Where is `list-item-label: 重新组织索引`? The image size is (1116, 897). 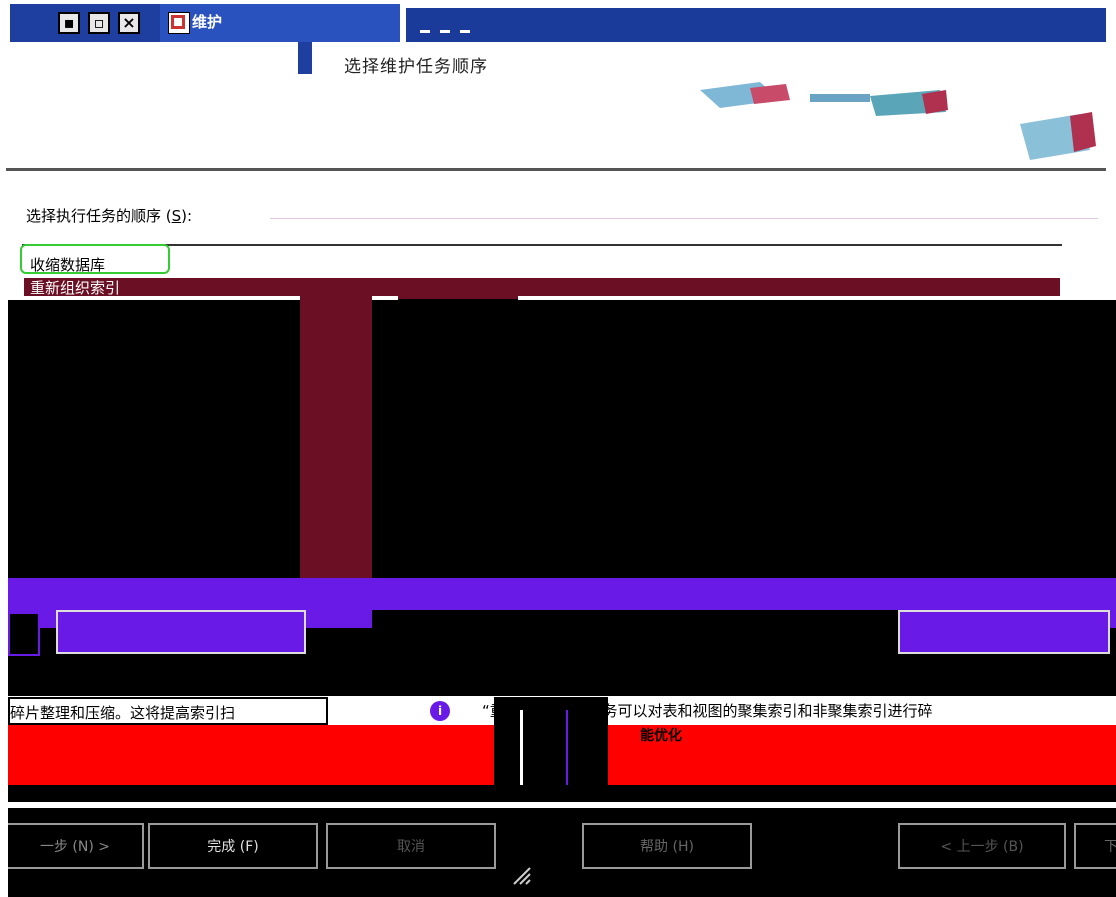 list-item-label: 重新组织索引 is located at coordinates (75, 288).